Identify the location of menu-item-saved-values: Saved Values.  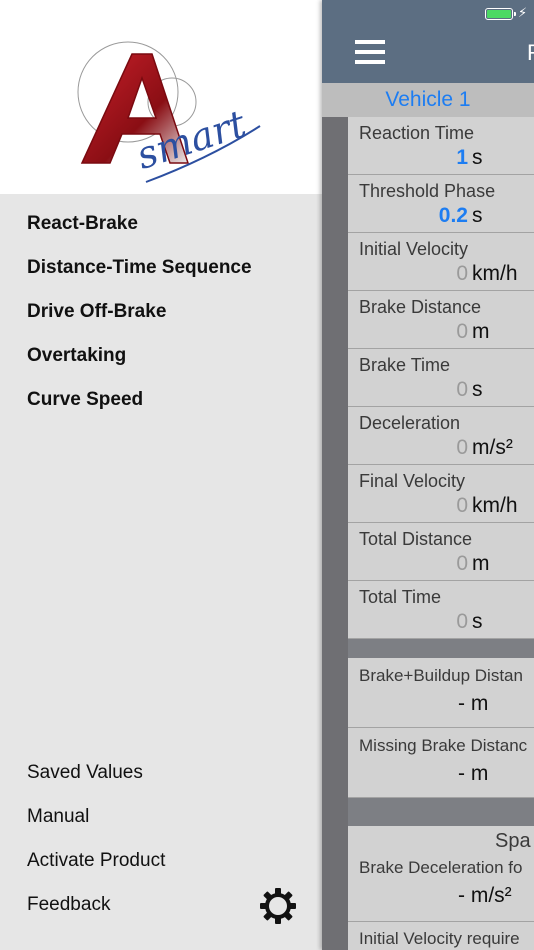
(96, 773).